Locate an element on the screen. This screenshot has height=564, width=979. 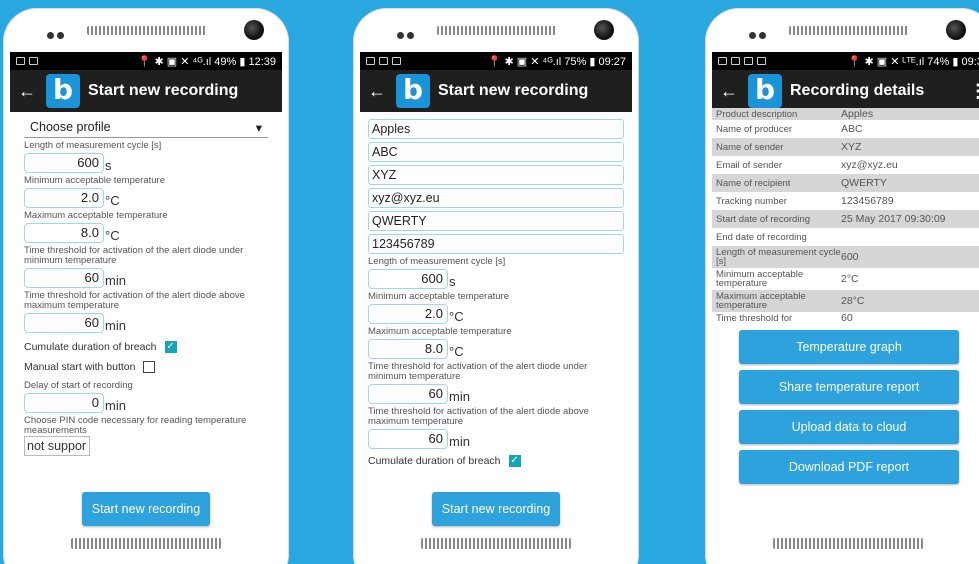
table-row: Length of measurement cycle [s] 600 is located at coordinates (845, 257).